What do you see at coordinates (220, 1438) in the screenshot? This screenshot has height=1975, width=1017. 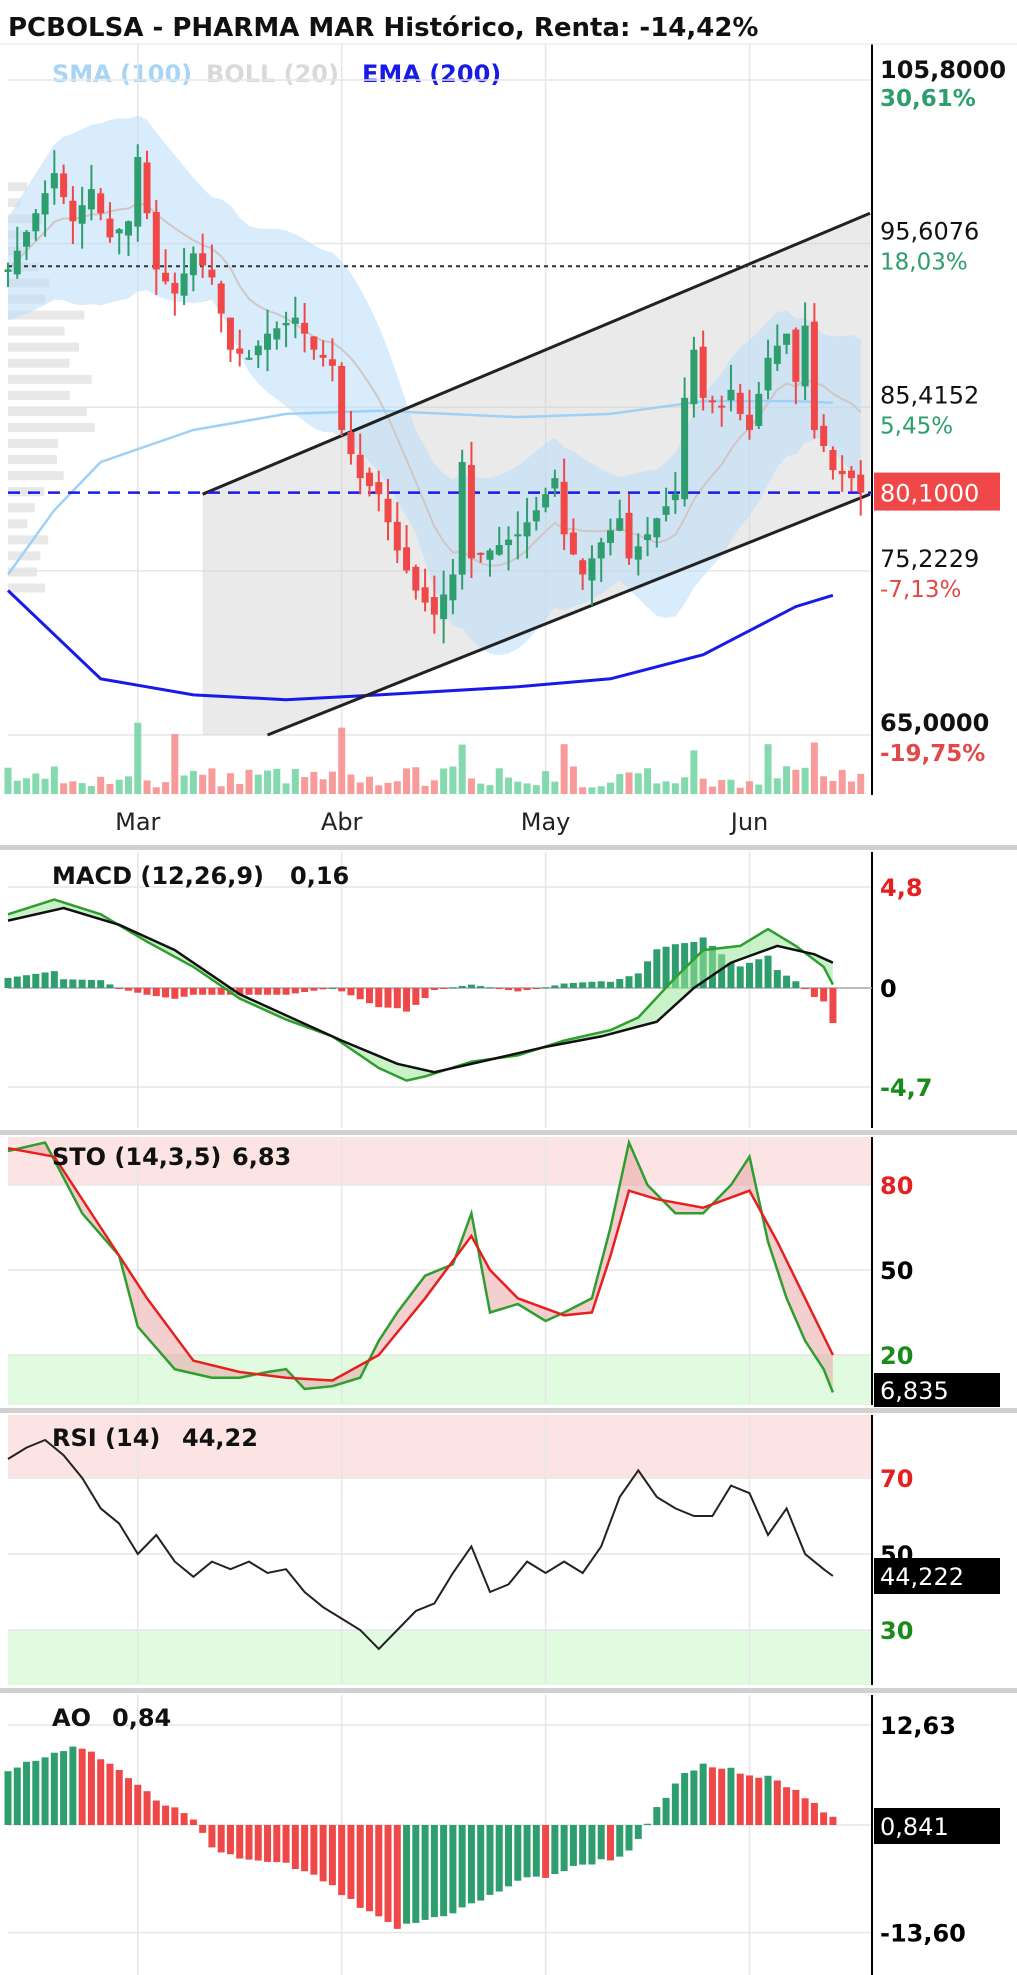 I see `rsi-value: 44,22` at bounding box center [220, 1438].